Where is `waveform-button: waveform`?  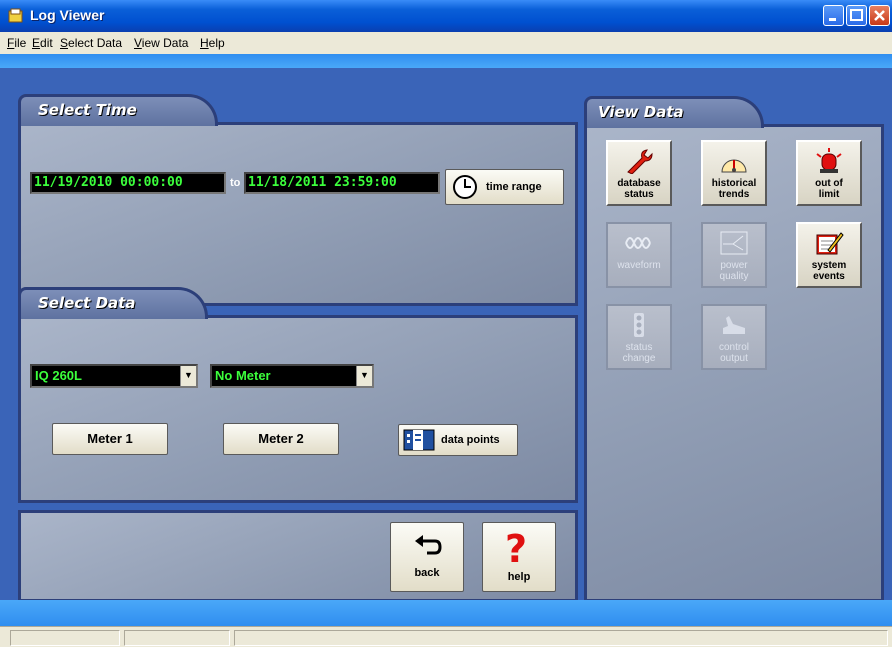
waveform-button: waveform is located at coordinates (639, 255).